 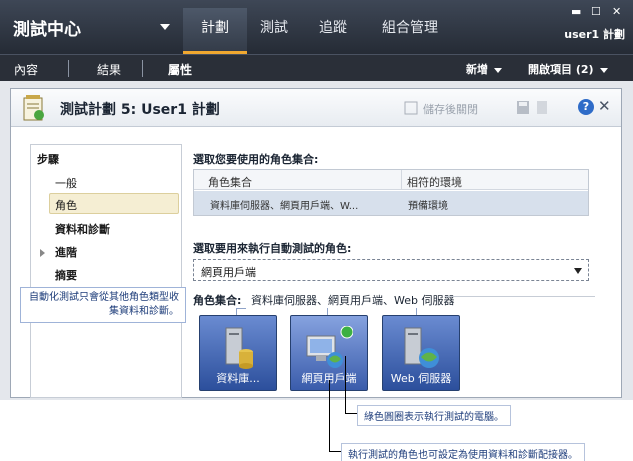 I want to click on role-set-value: 資料庫伺服器、網頁用戶端、Web 伺服器, so click(x=355, y=300).